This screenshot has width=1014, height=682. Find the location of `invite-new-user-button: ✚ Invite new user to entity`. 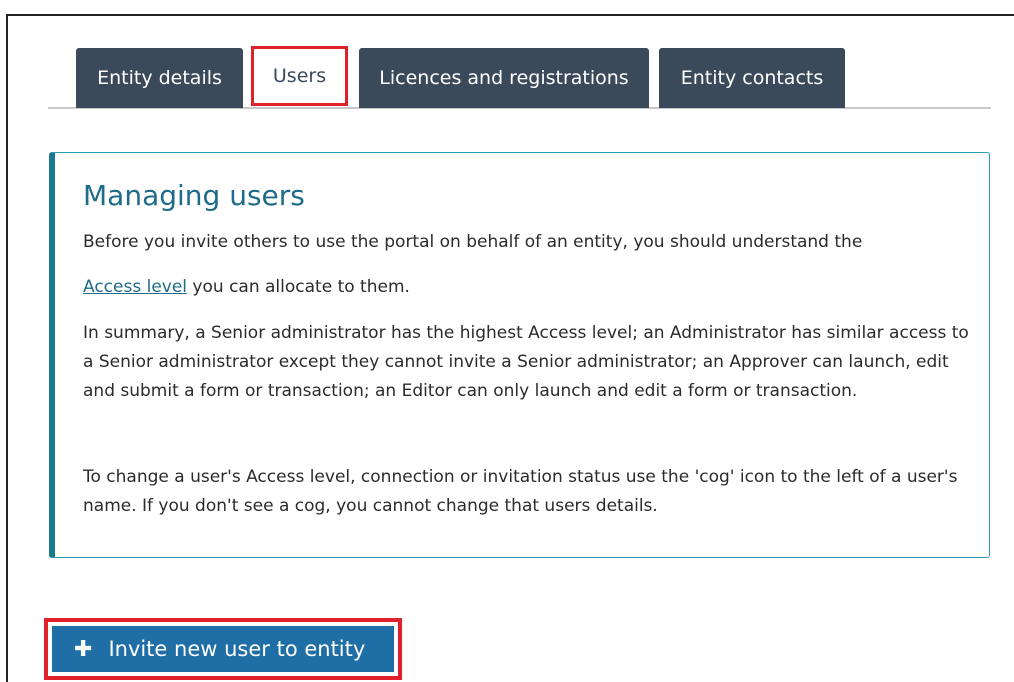

invite-new-user-button: ✚ Invite new user to entity is located at coordinates (223, 649).